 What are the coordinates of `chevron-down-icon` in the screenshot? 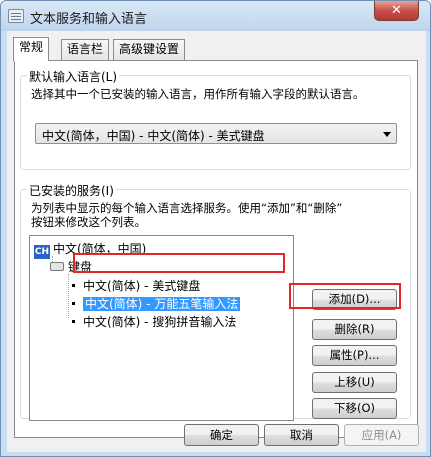 It's located at (387, 134).